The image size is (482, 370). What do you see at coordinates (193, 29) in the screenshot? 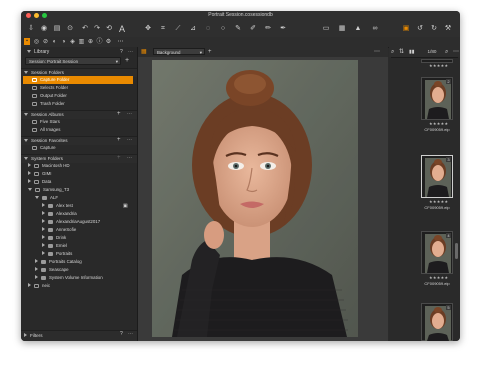
I see `keystone-icon: ⊿` at bounding box center [193, 29].